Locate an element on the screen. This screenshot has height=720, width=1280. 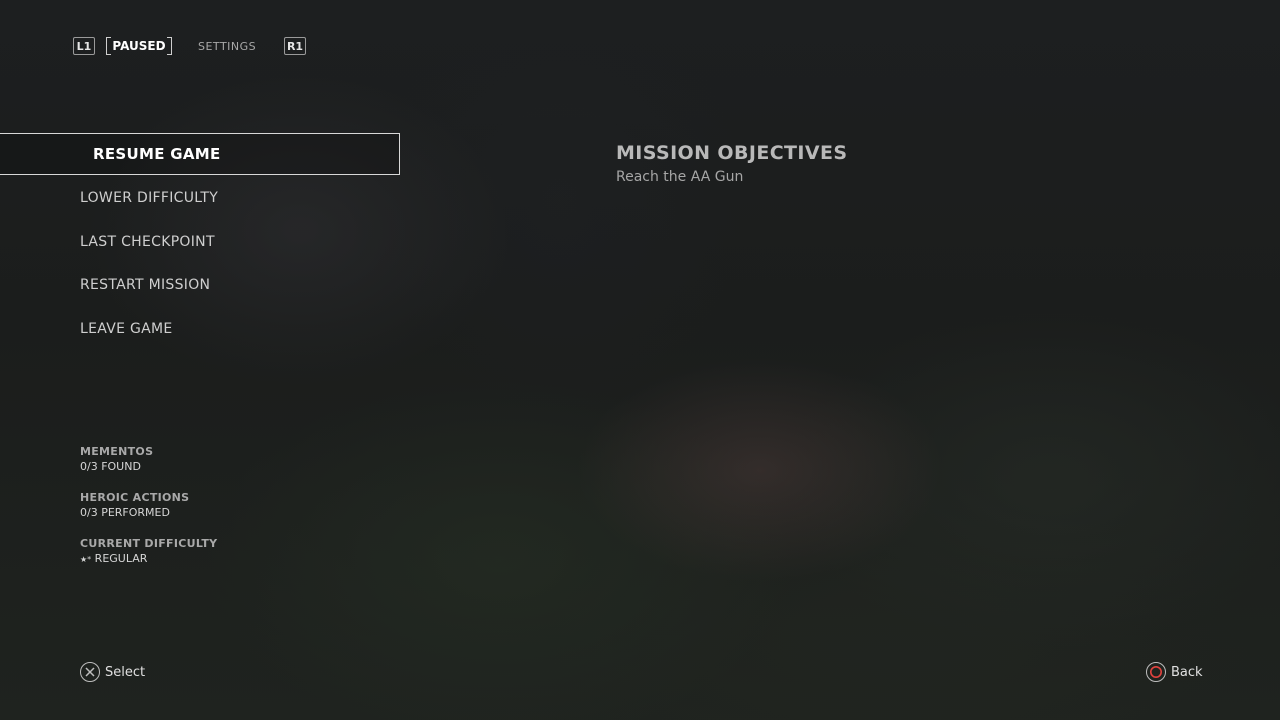
heroic-actions-label: HEROIC ACTIONS is located at coordinates (135, 497).